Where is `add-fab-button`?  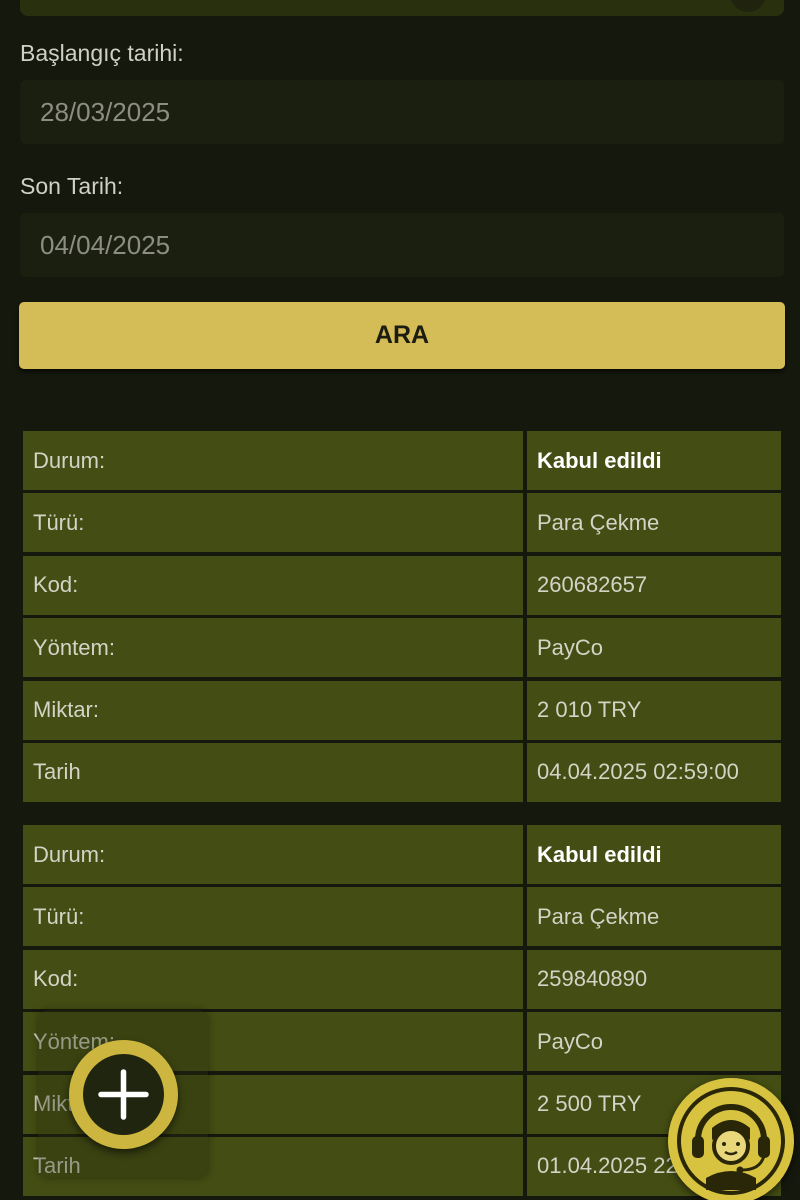 add-fab-button is located at coordinates (123, 1094).